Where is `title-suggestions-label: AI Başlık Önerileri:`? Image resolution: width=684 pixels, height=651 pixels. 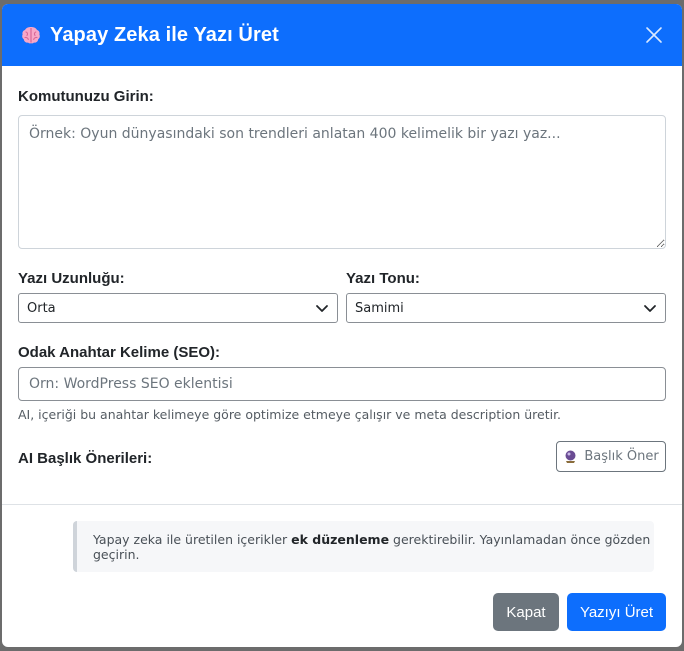 title-suggestions-label: AI Başlık Önerileri: is located at coordinates (85, 458).